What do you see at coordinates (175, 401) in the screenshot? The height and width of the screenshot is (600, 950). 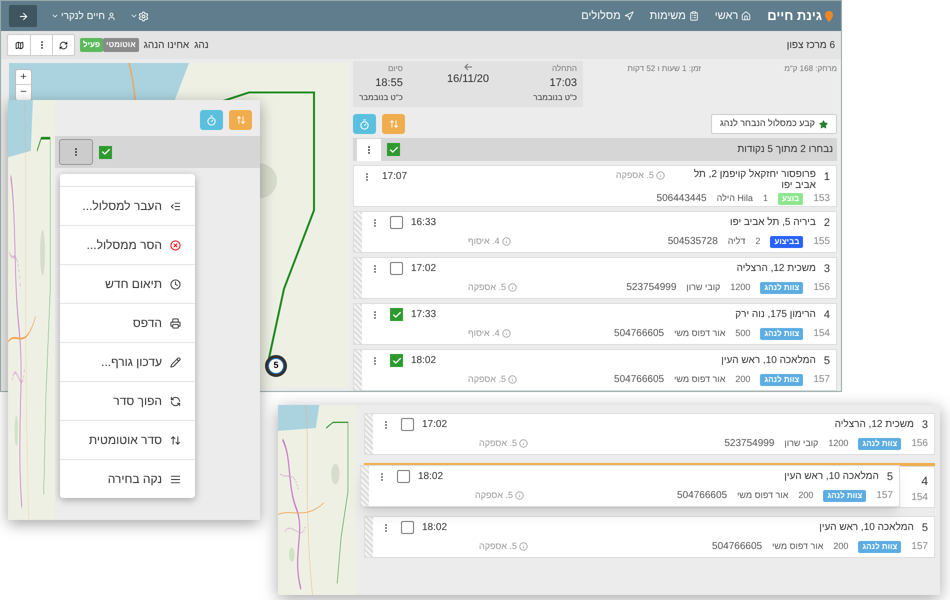 I see `reverse-arrows-icon` at bounding box center [175, 401].